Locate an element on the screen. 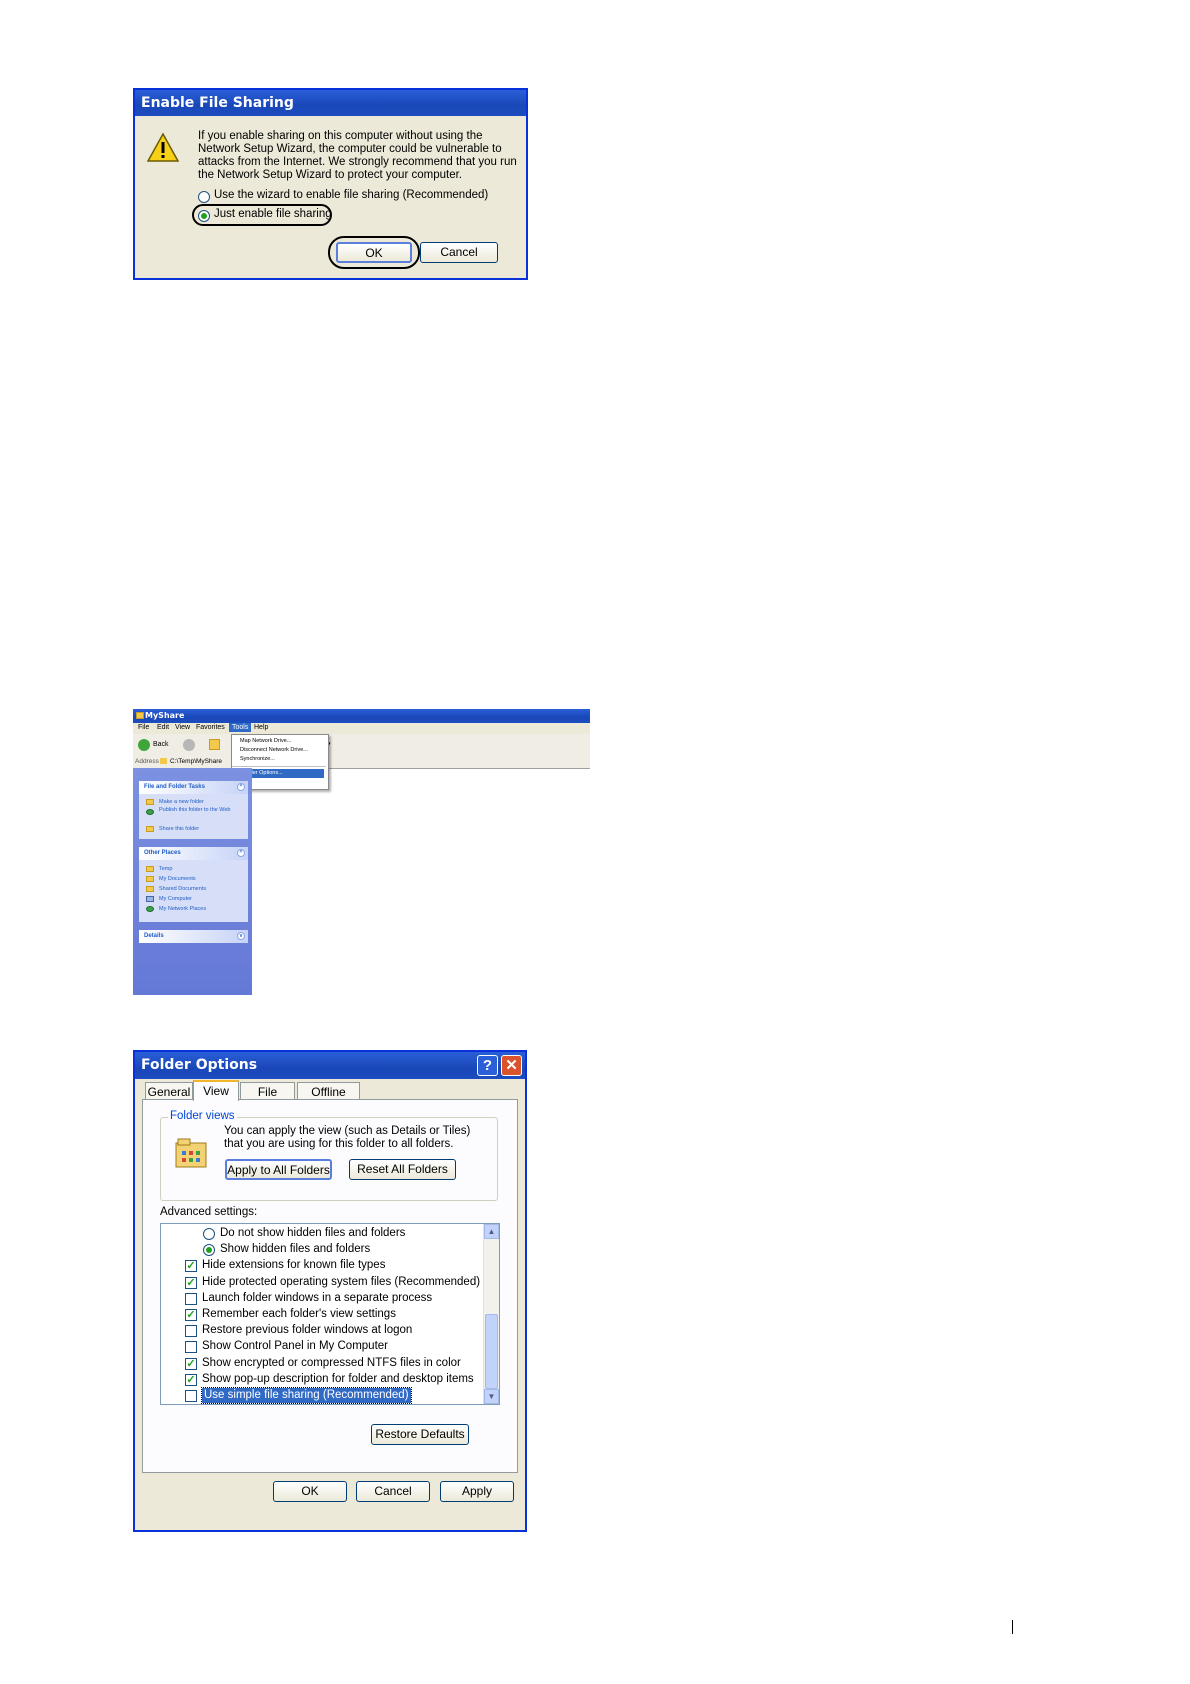 The width and height of the screenshot is (1190, 1684). task-share-folder: Share this folder is located at coordinates (193, 829).